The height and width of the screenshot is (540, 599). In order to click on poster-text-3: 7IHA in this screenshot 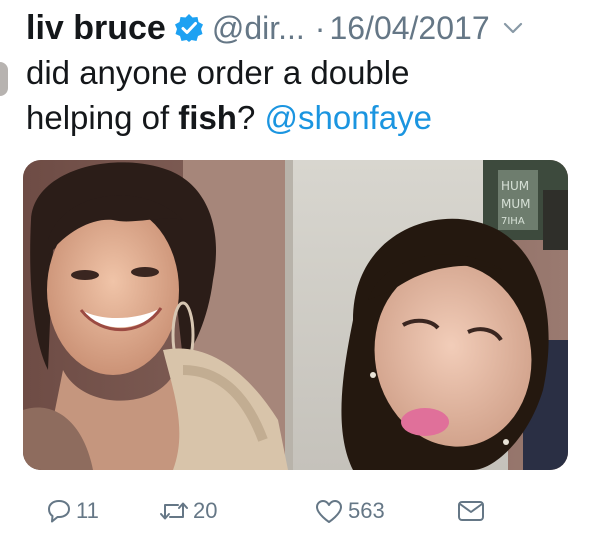, I will do `click(513, 221)`.